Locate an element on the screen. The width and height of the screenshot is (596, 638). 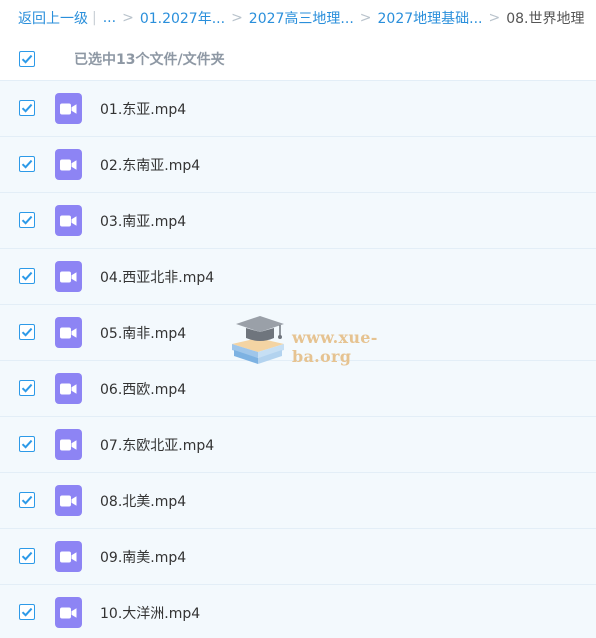
file-name: 05.南非.mp4 is located at coordinates (143, 333).